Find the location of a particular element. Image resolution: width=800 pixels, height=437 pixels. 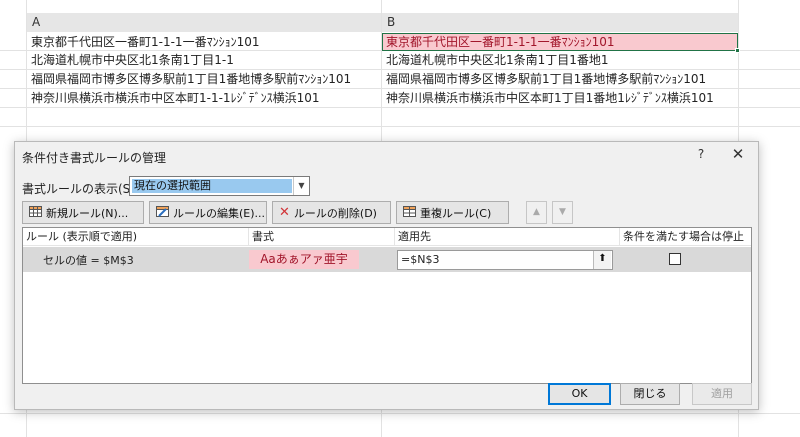

close-icon: ✕ is located at coordinates (738, 154).